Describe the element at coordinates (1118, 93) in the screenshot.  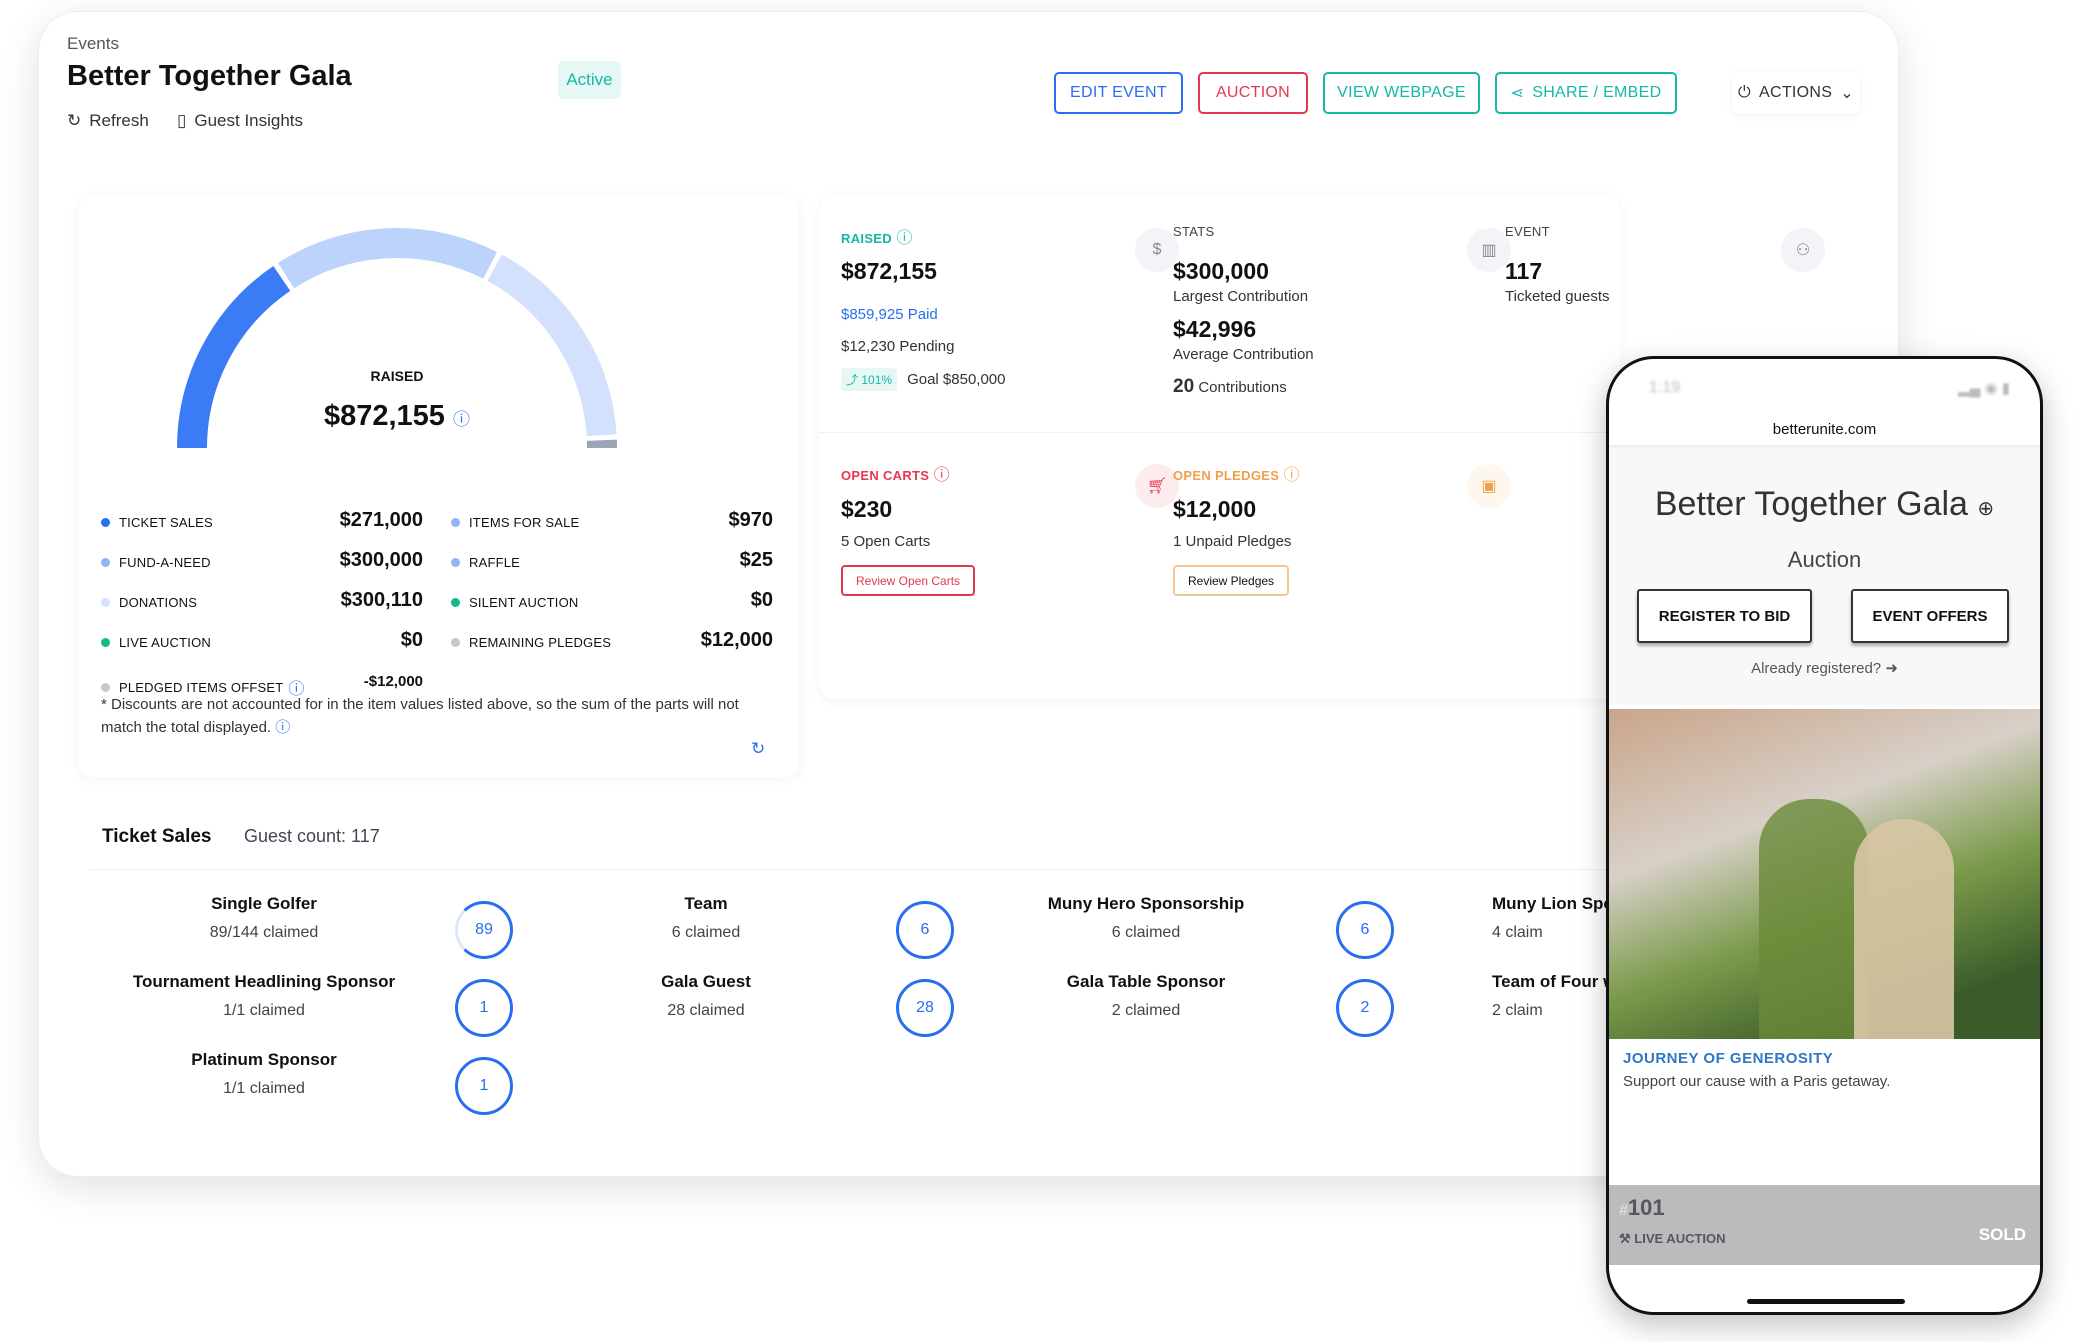
I see `edit-event-button: EDIT EVENT` at that location.